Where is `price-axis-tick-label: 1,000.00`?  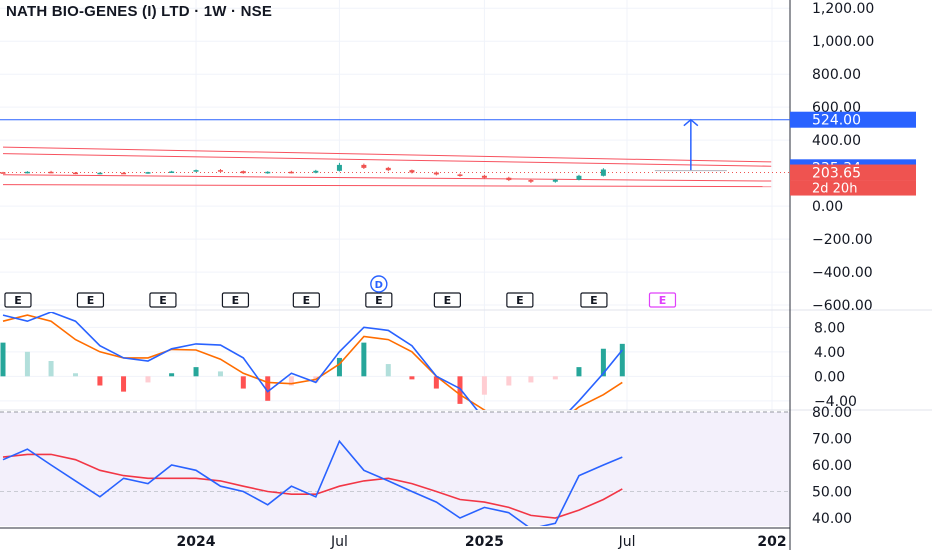
price-axis-tick-label: 1,000.00 is located at coordinates (843, 42).